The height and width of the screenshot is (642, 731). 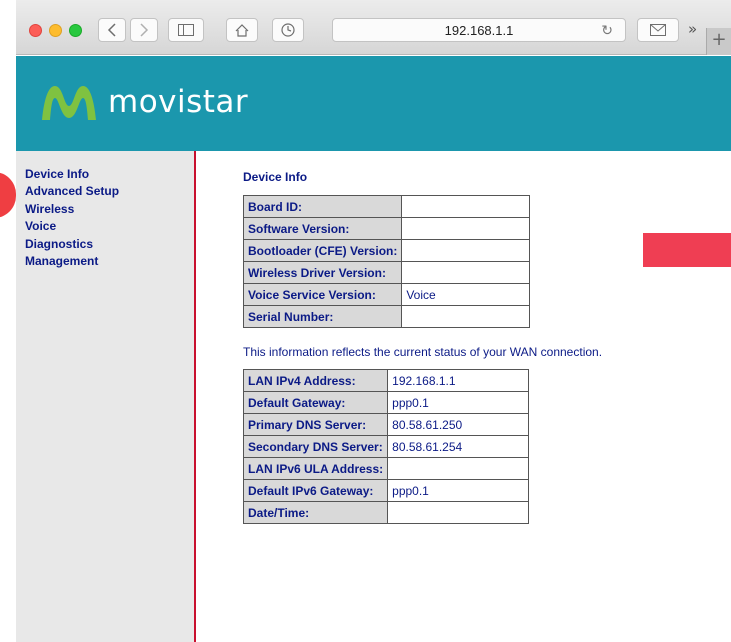 I want to click on row-label: Board ID:, so click(x=322, y=206).